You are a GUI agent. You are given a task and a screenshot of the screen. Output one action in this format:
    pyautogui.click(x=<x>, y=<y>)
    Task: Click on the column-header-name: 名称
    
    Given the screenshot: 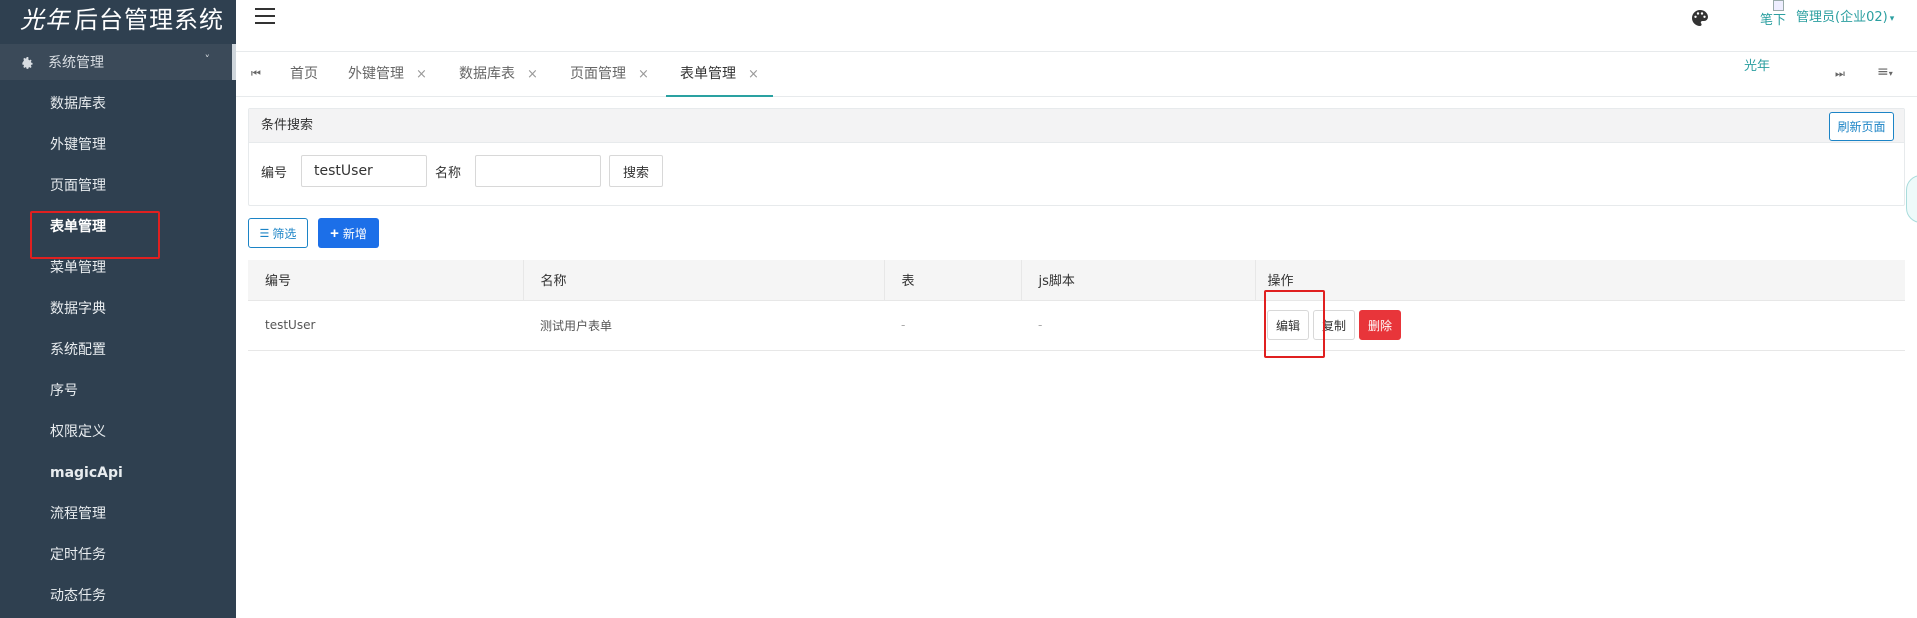 What is the action you would take?
    pyautogui.click(x=704, y=280)
    